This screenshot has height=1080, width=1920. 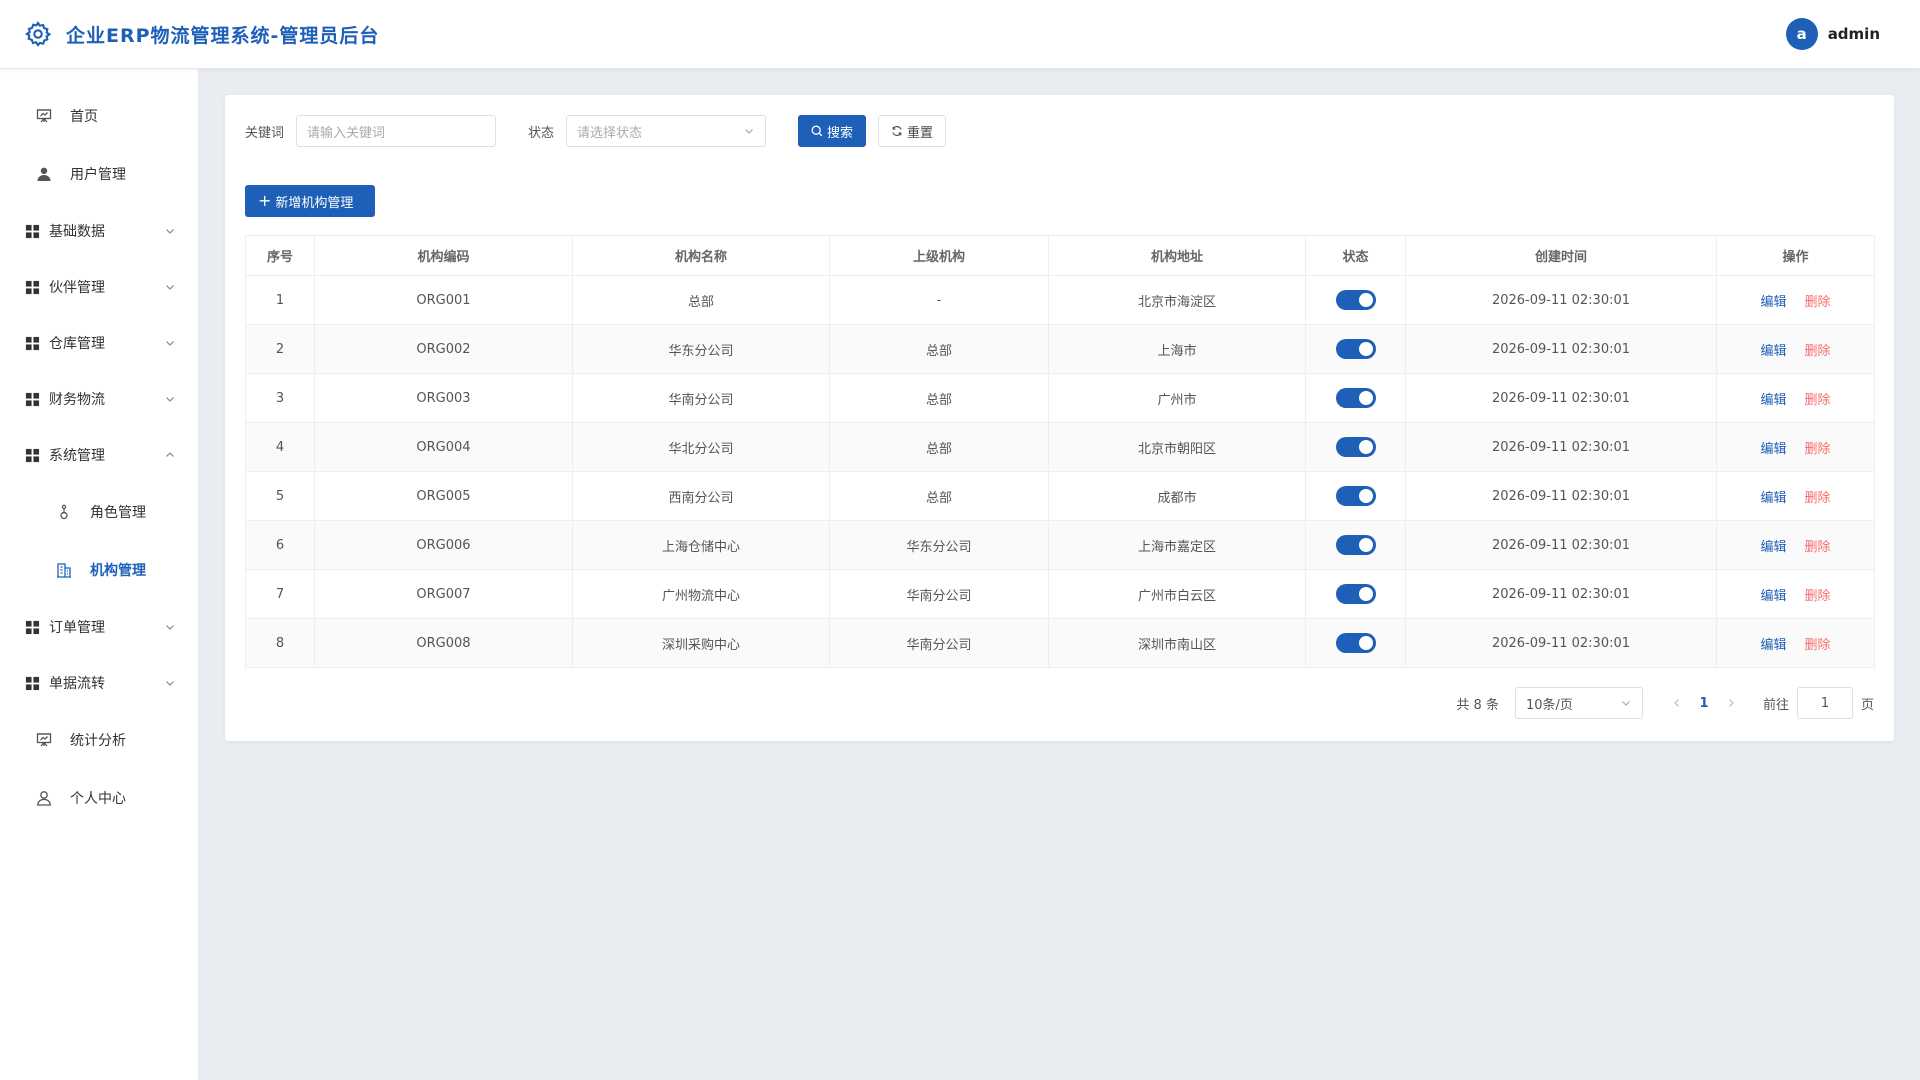 What do you see at coordinates (99, 798) in the screenshot?
I see `sidebar-item-profile: 个人中心` at bounding box center [99, 798].